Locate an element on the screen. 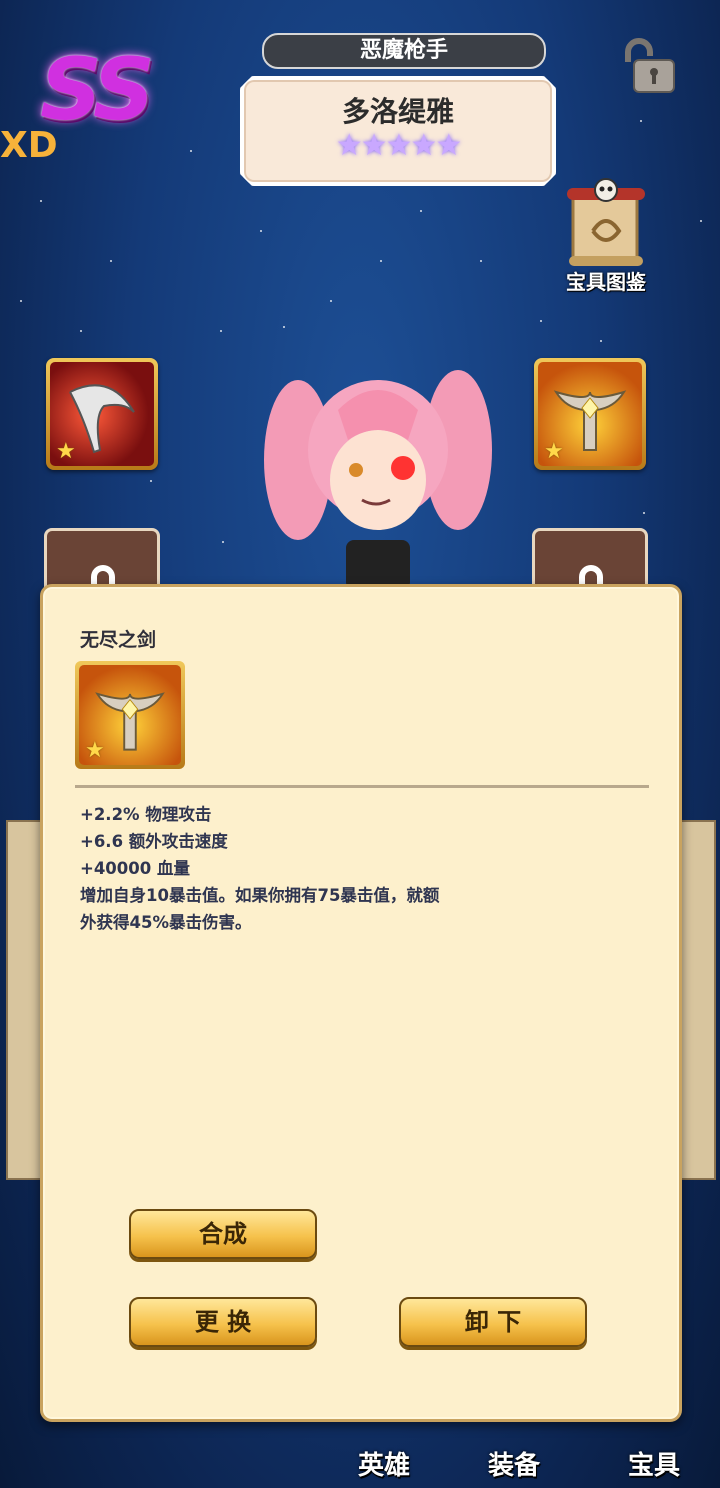 This screenshot has height=1488, width=720. unequip-button: 卸 下 is located at coordinates (493, 1322).